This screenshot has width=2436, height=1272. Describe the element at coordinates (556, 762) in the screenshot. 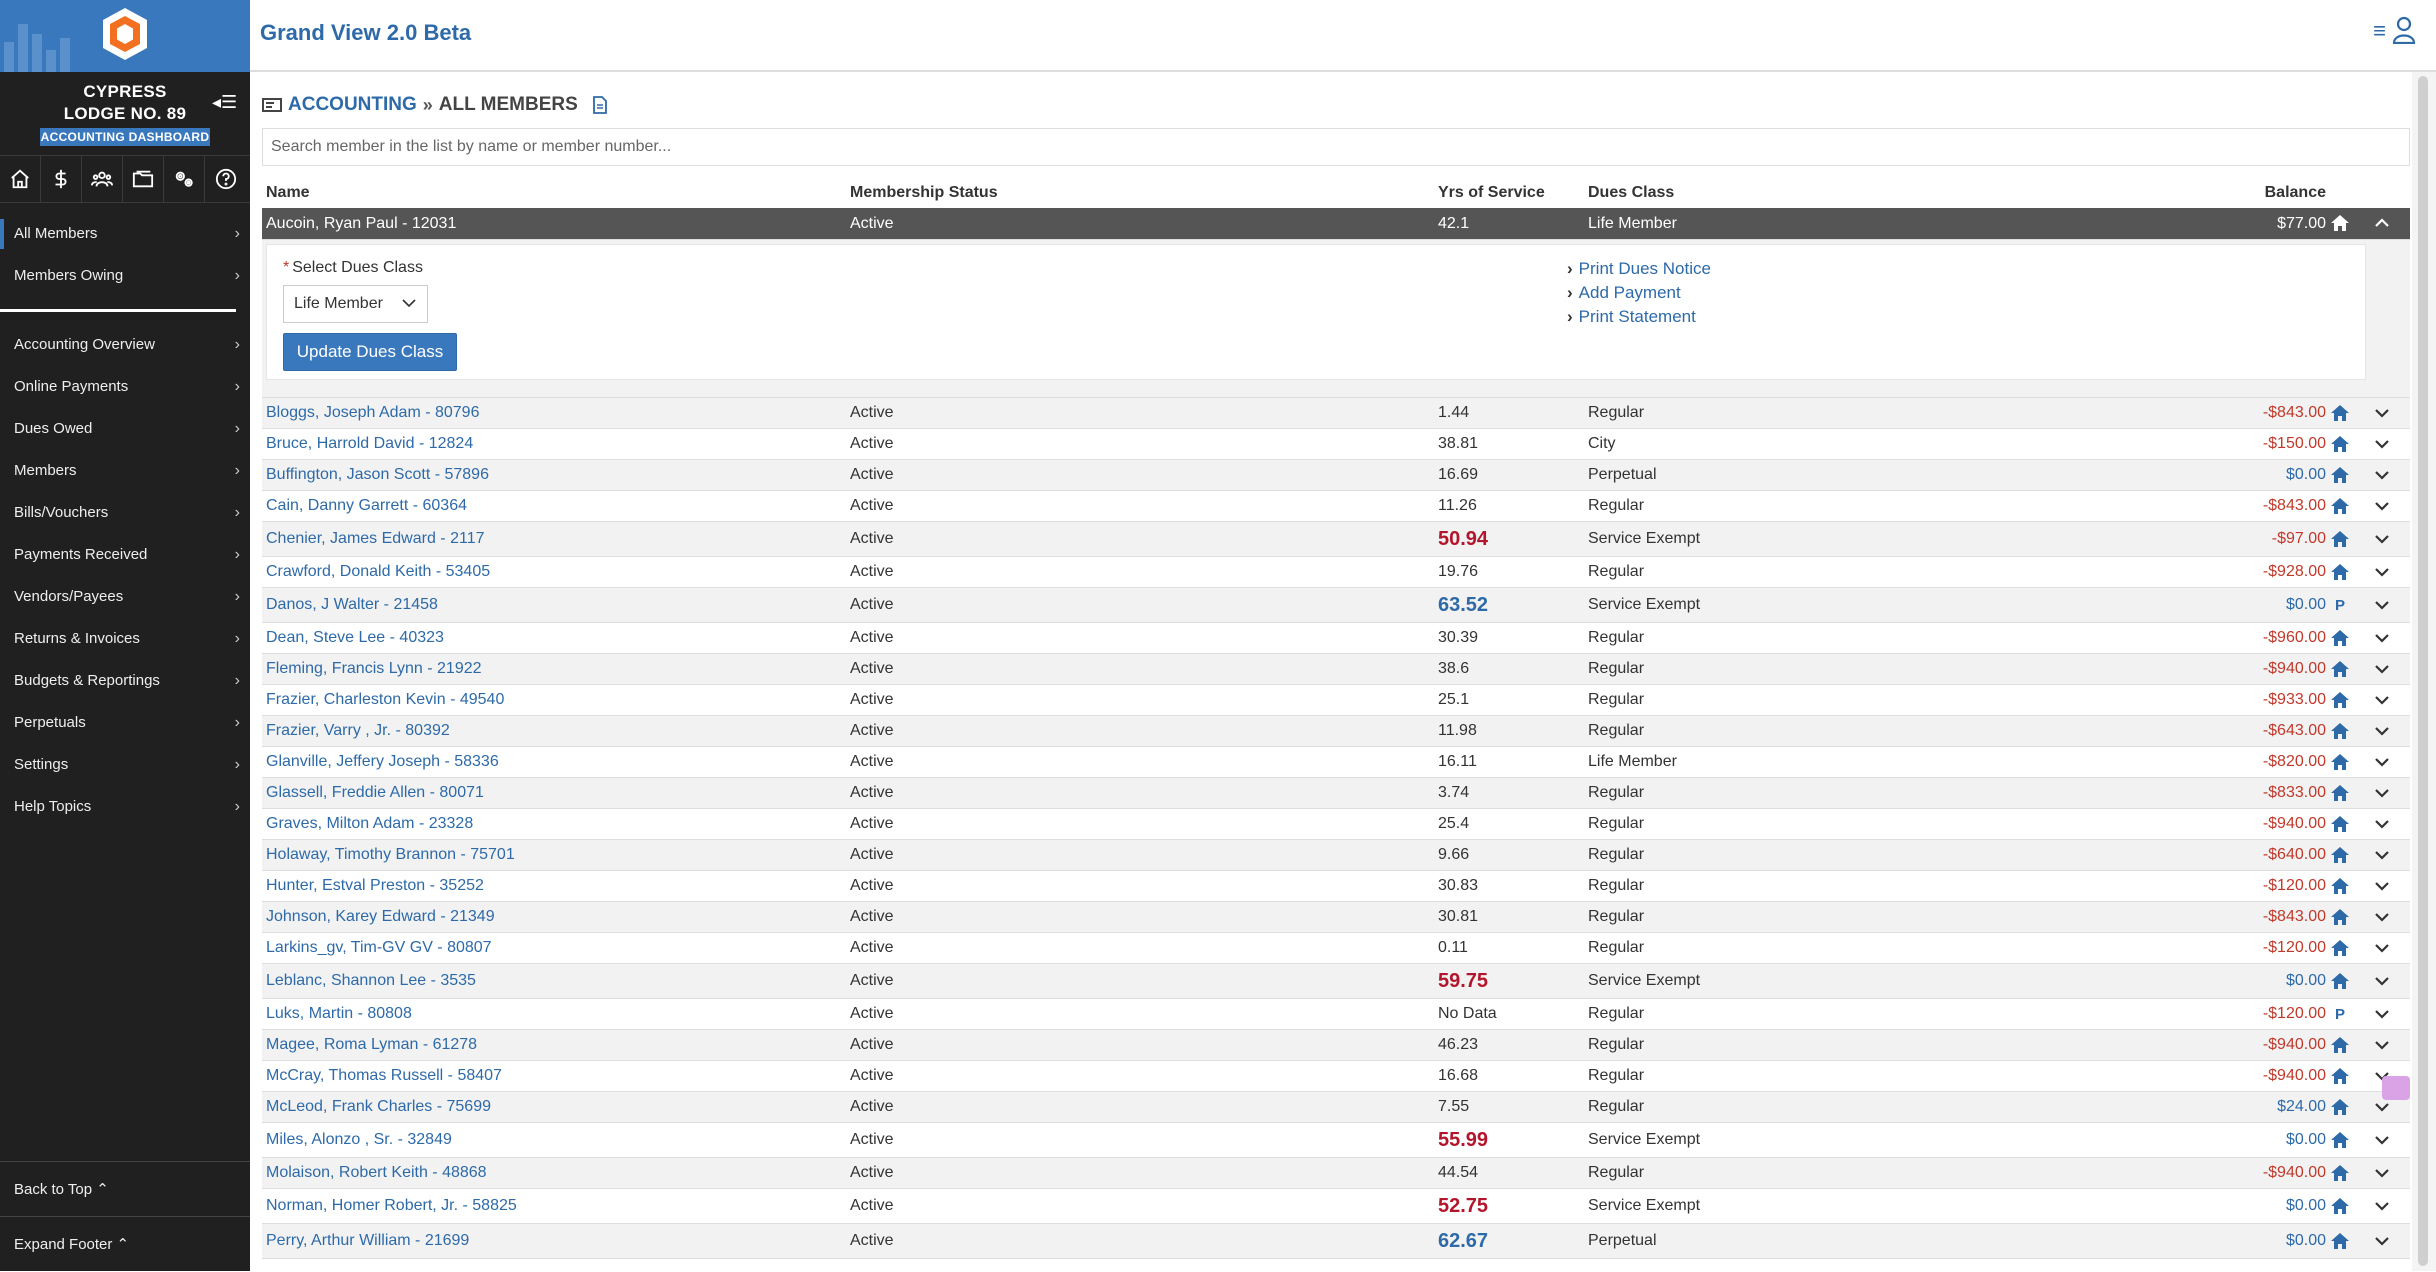

I see `member-name: Glanville, Jeffery Joseph - 58336` at that location.